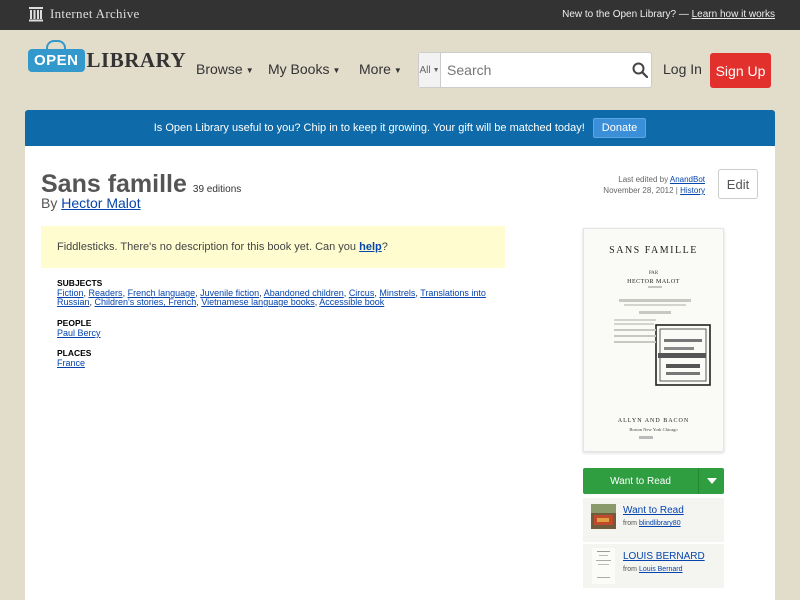 The image size is (800, 600). What do you see at coordinates (625, 14) in the screenshot?
I see `ia-promo-text: New to the Open Library? —` at bounding box center [625, 14].